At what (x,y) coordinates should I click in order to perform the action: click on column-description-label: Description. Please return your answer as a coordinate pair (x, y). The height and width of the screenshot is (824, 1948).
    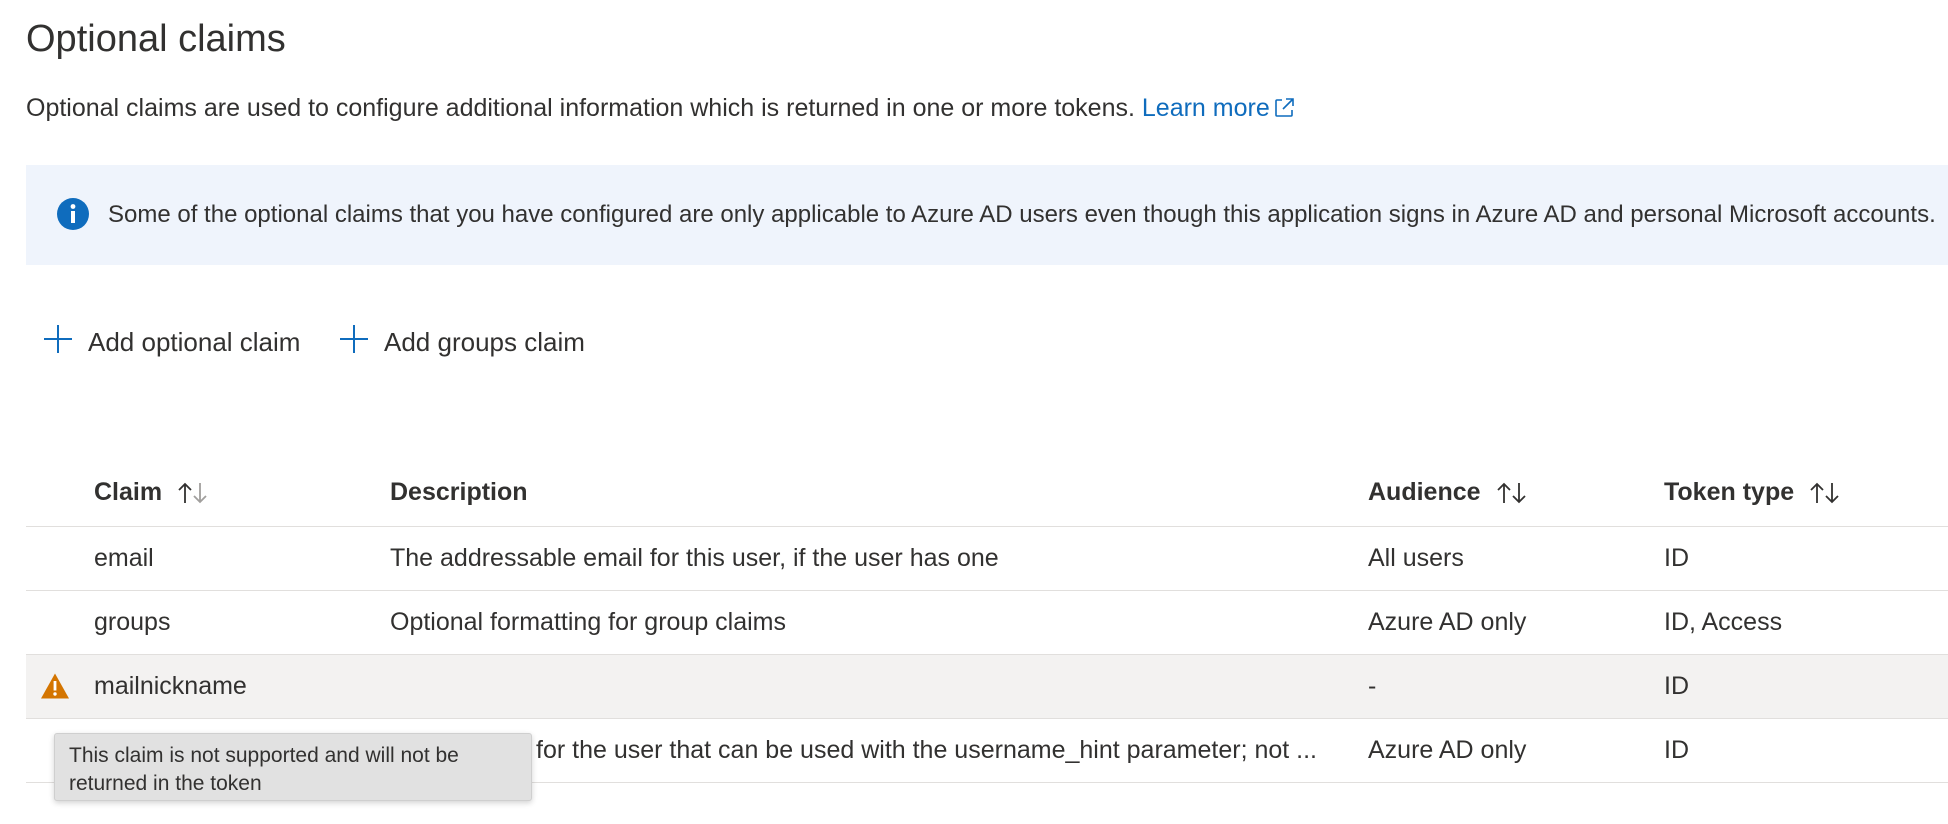
    Looking at the image, I should click on (459, 492).